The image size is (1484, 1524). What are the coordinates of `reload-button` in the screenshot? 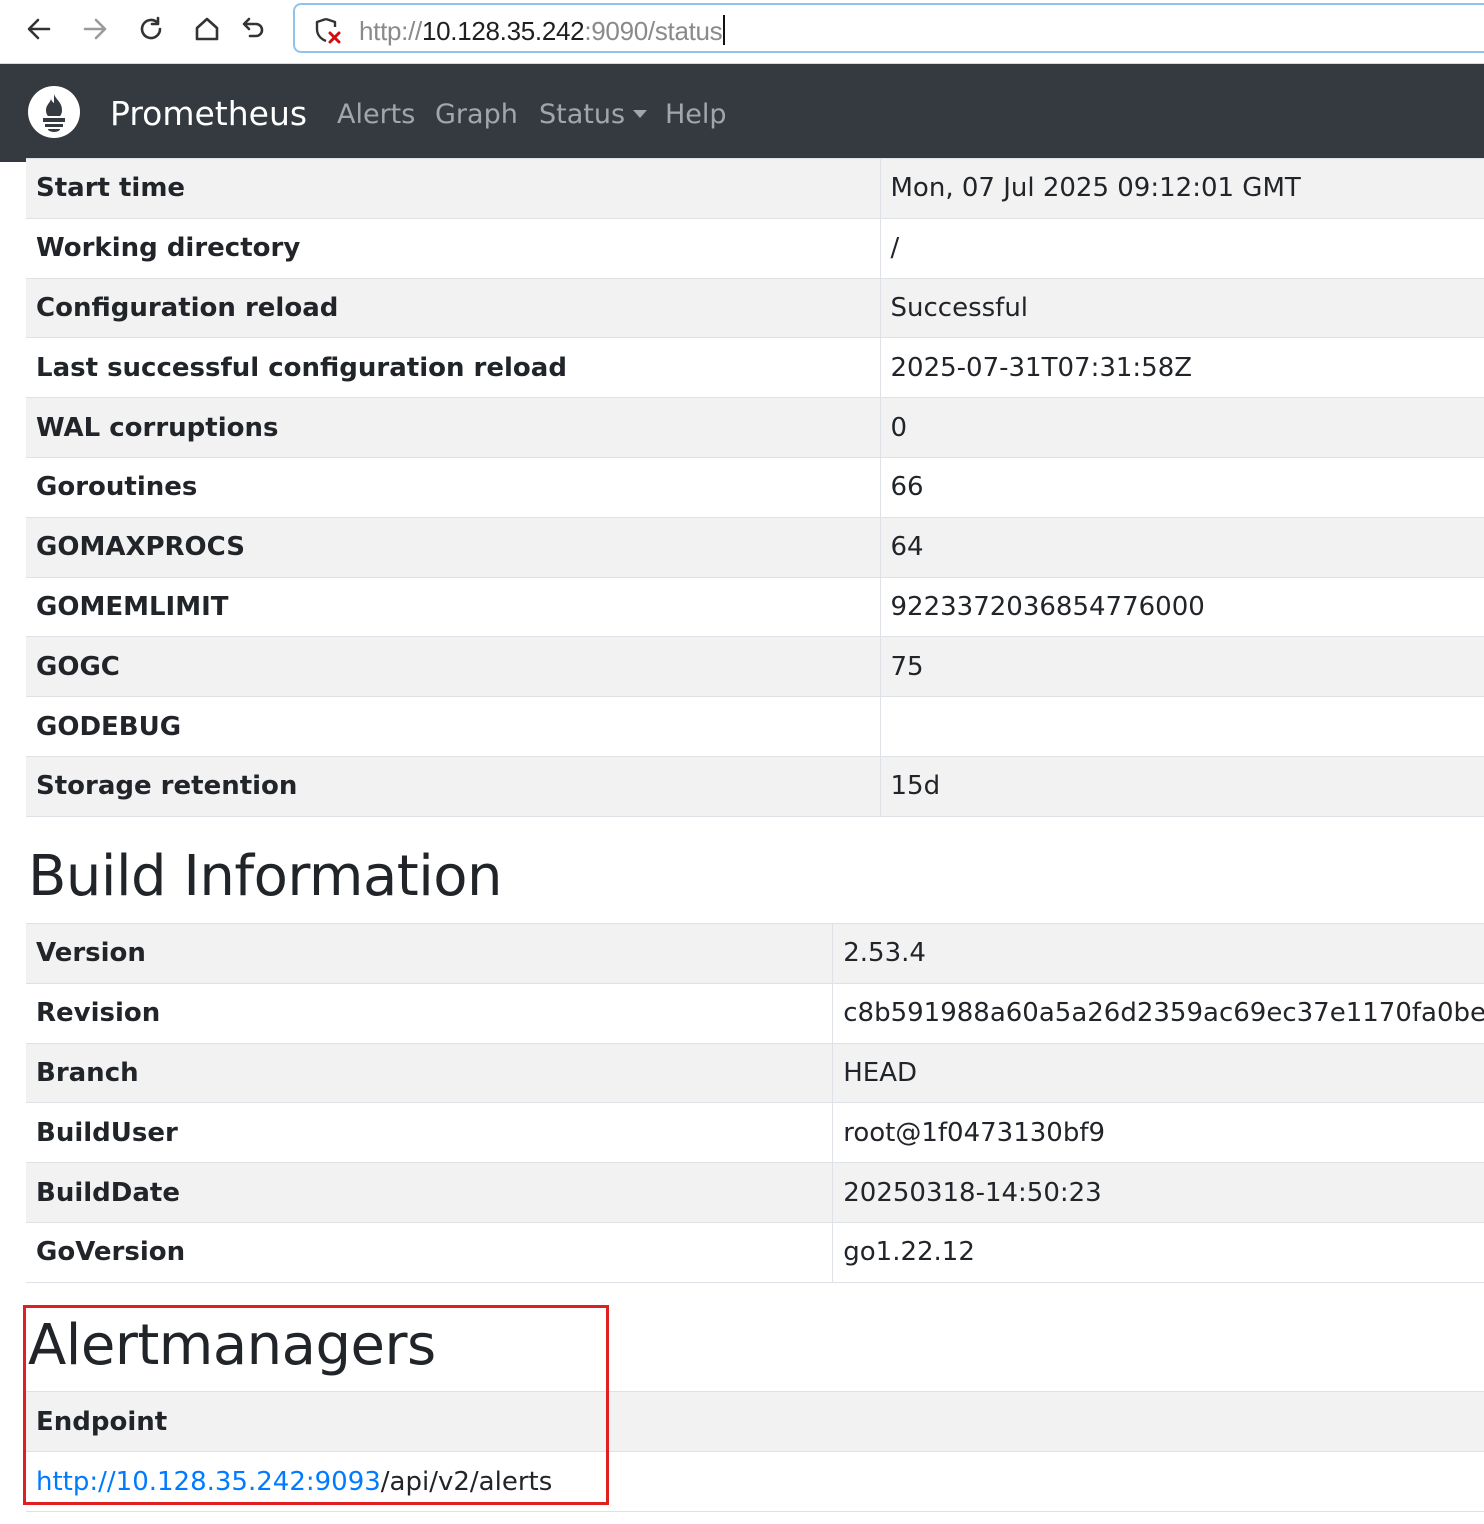 It's located at (151, 29).